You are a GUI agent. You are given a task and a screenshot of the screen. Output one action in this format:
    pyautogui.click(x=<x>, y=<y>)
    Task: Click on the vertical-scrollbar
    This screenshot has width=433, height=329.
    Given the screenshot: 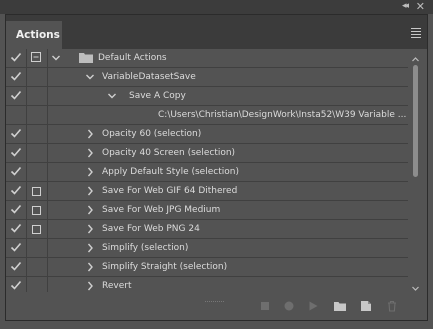 What is the action you would take?
    pyautogui.click(x=415, y=174)
    